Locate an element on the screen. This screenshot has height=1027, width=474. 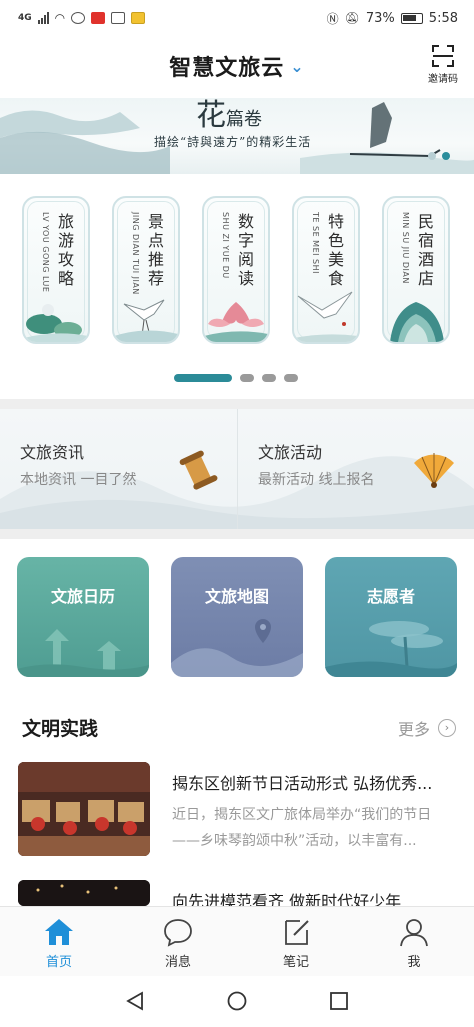
card-title: 景点推荐 is located at coordinates (156, 250).